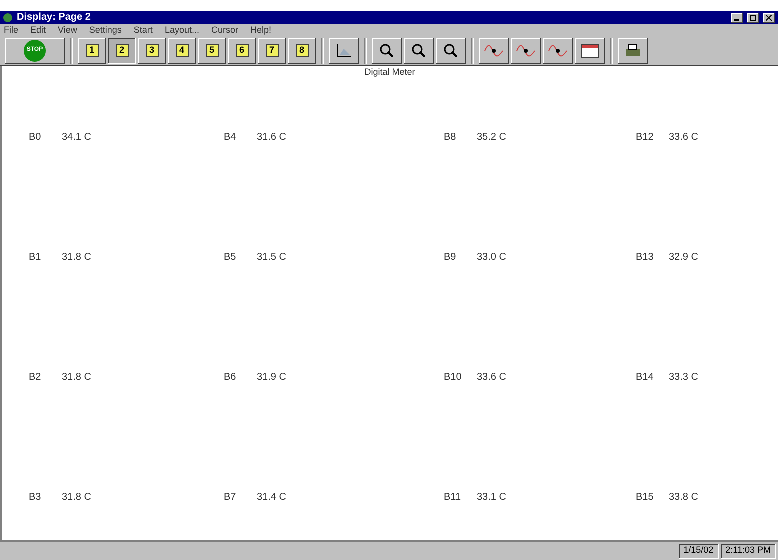  Describe the element at coordinates (11, 30) in the screenshot. I see `menu-item: File` at that location.